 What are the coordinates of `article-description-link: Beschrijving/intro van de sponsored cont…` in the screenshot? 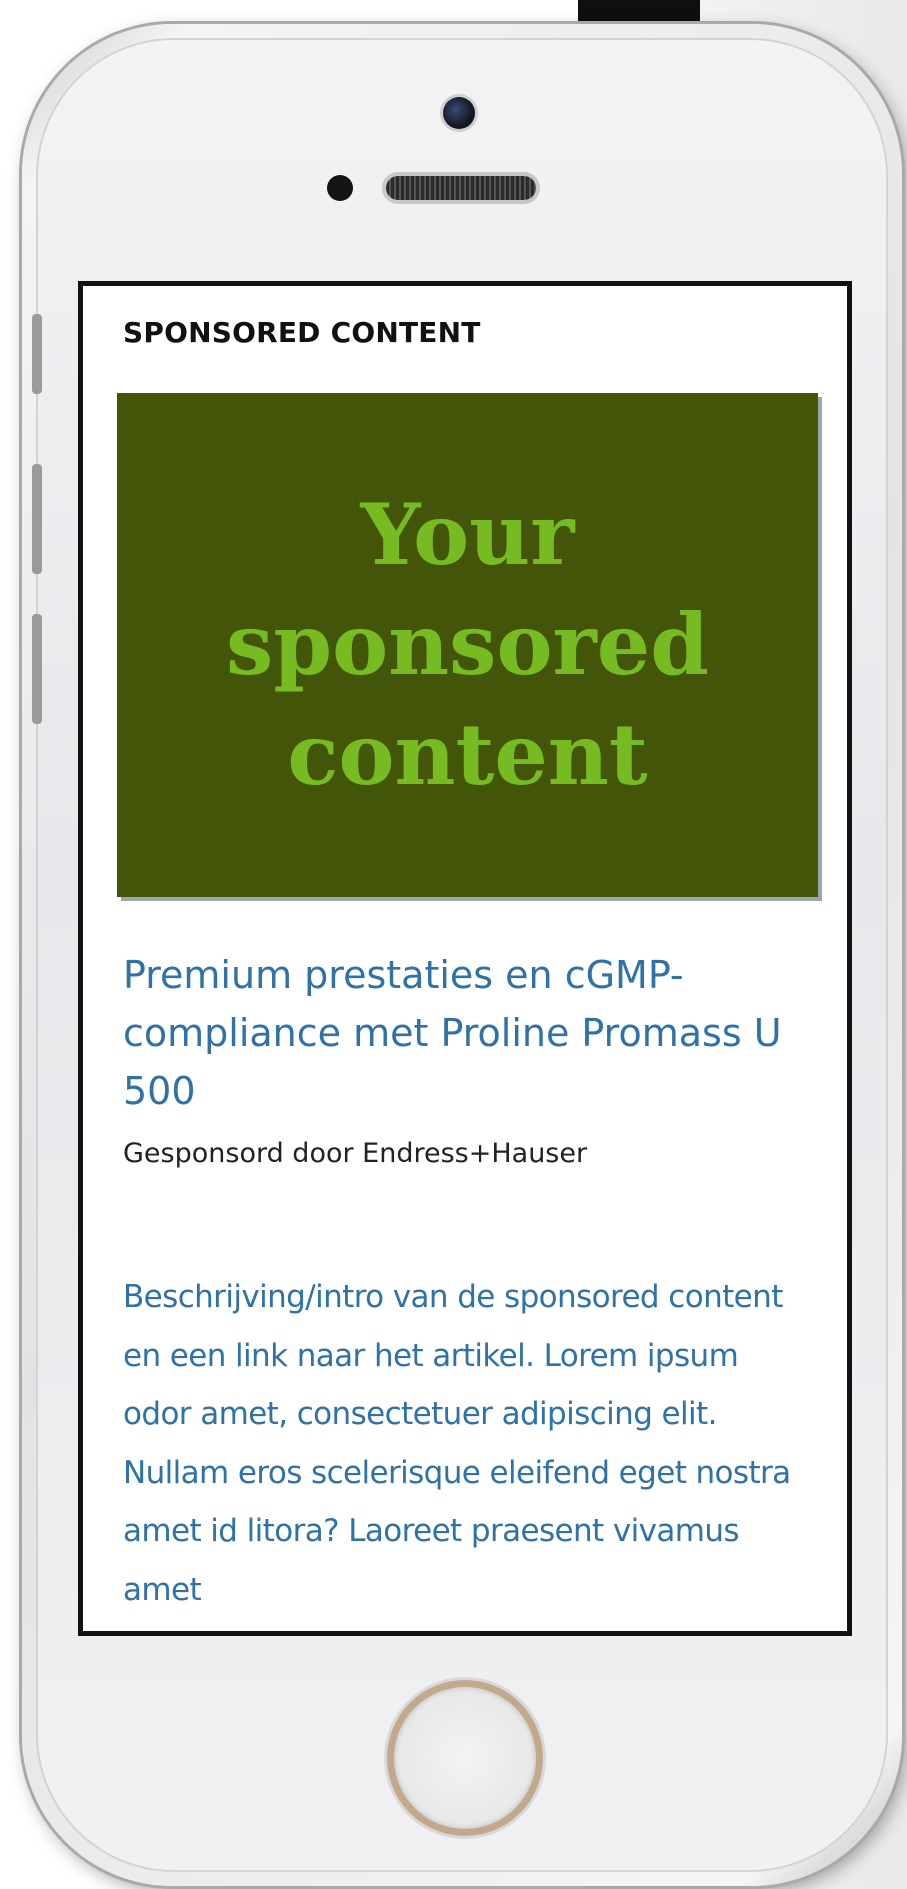 It's located at (468, 1443).